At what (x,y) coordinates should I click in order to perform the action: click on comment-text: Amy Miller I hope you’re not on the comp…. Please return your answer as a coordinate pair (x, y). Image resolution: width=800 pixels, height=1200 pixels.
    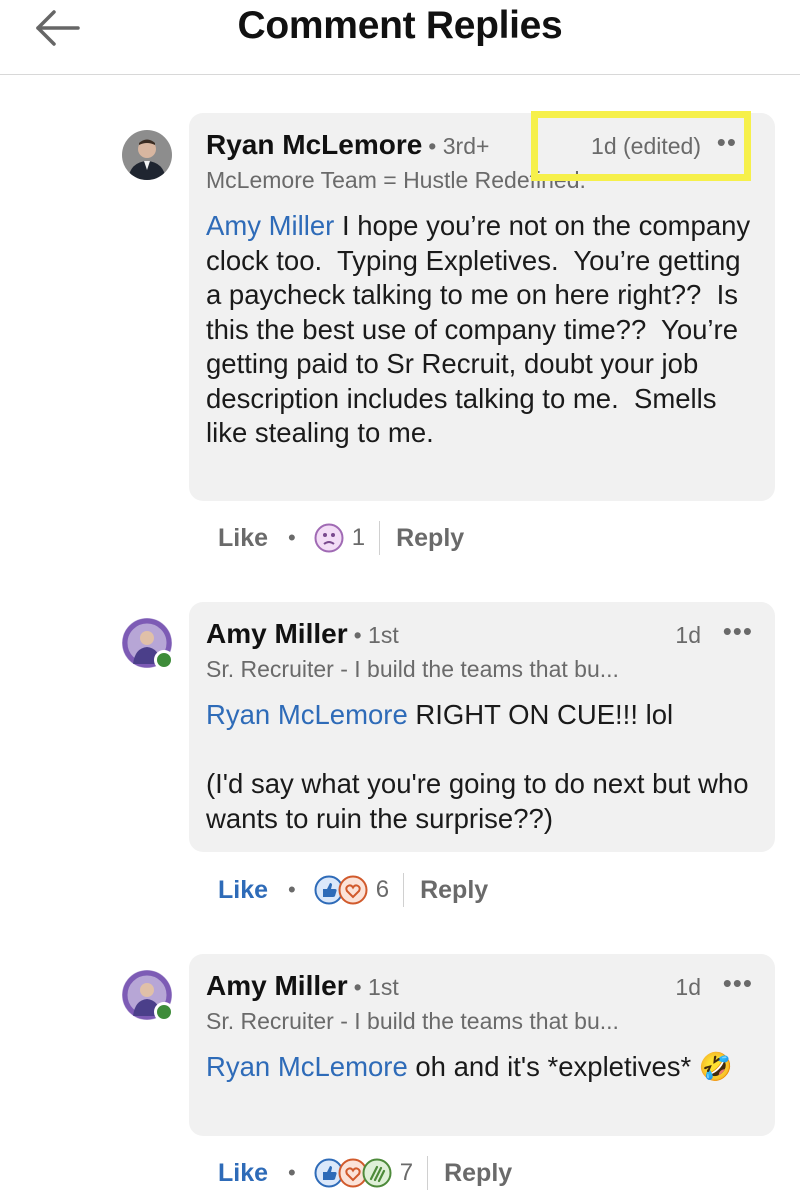
    Looking at the image, I should click on (483, 330).